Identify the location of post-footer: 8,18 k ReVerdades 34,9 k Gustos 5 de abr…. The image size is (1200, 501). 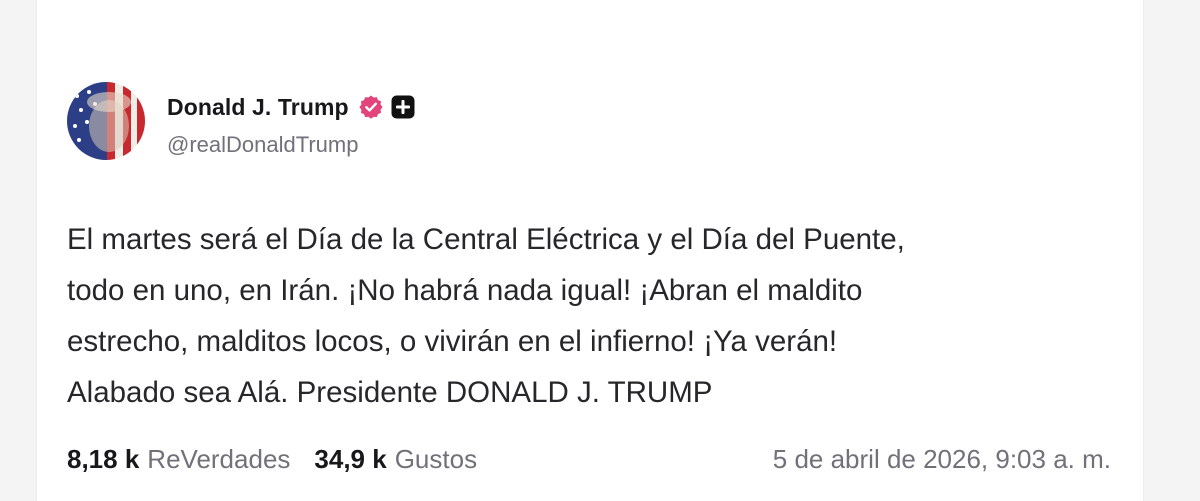
(589, 459).